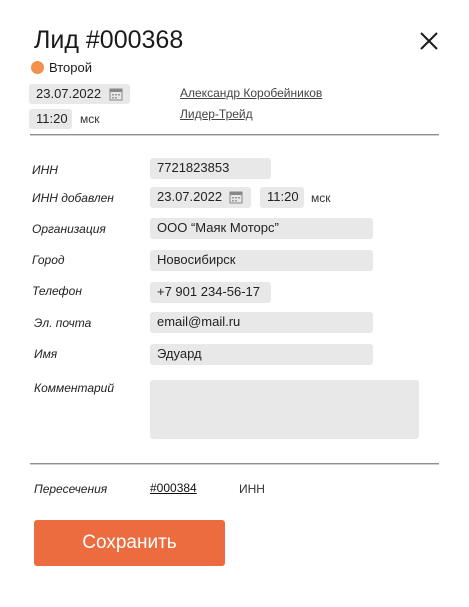 This screenshot has height=607, width=469. What do you see at coordinates (90, 119) in the screenshot?
I see `timezone-label: мск` at bounding box center [90, 119].